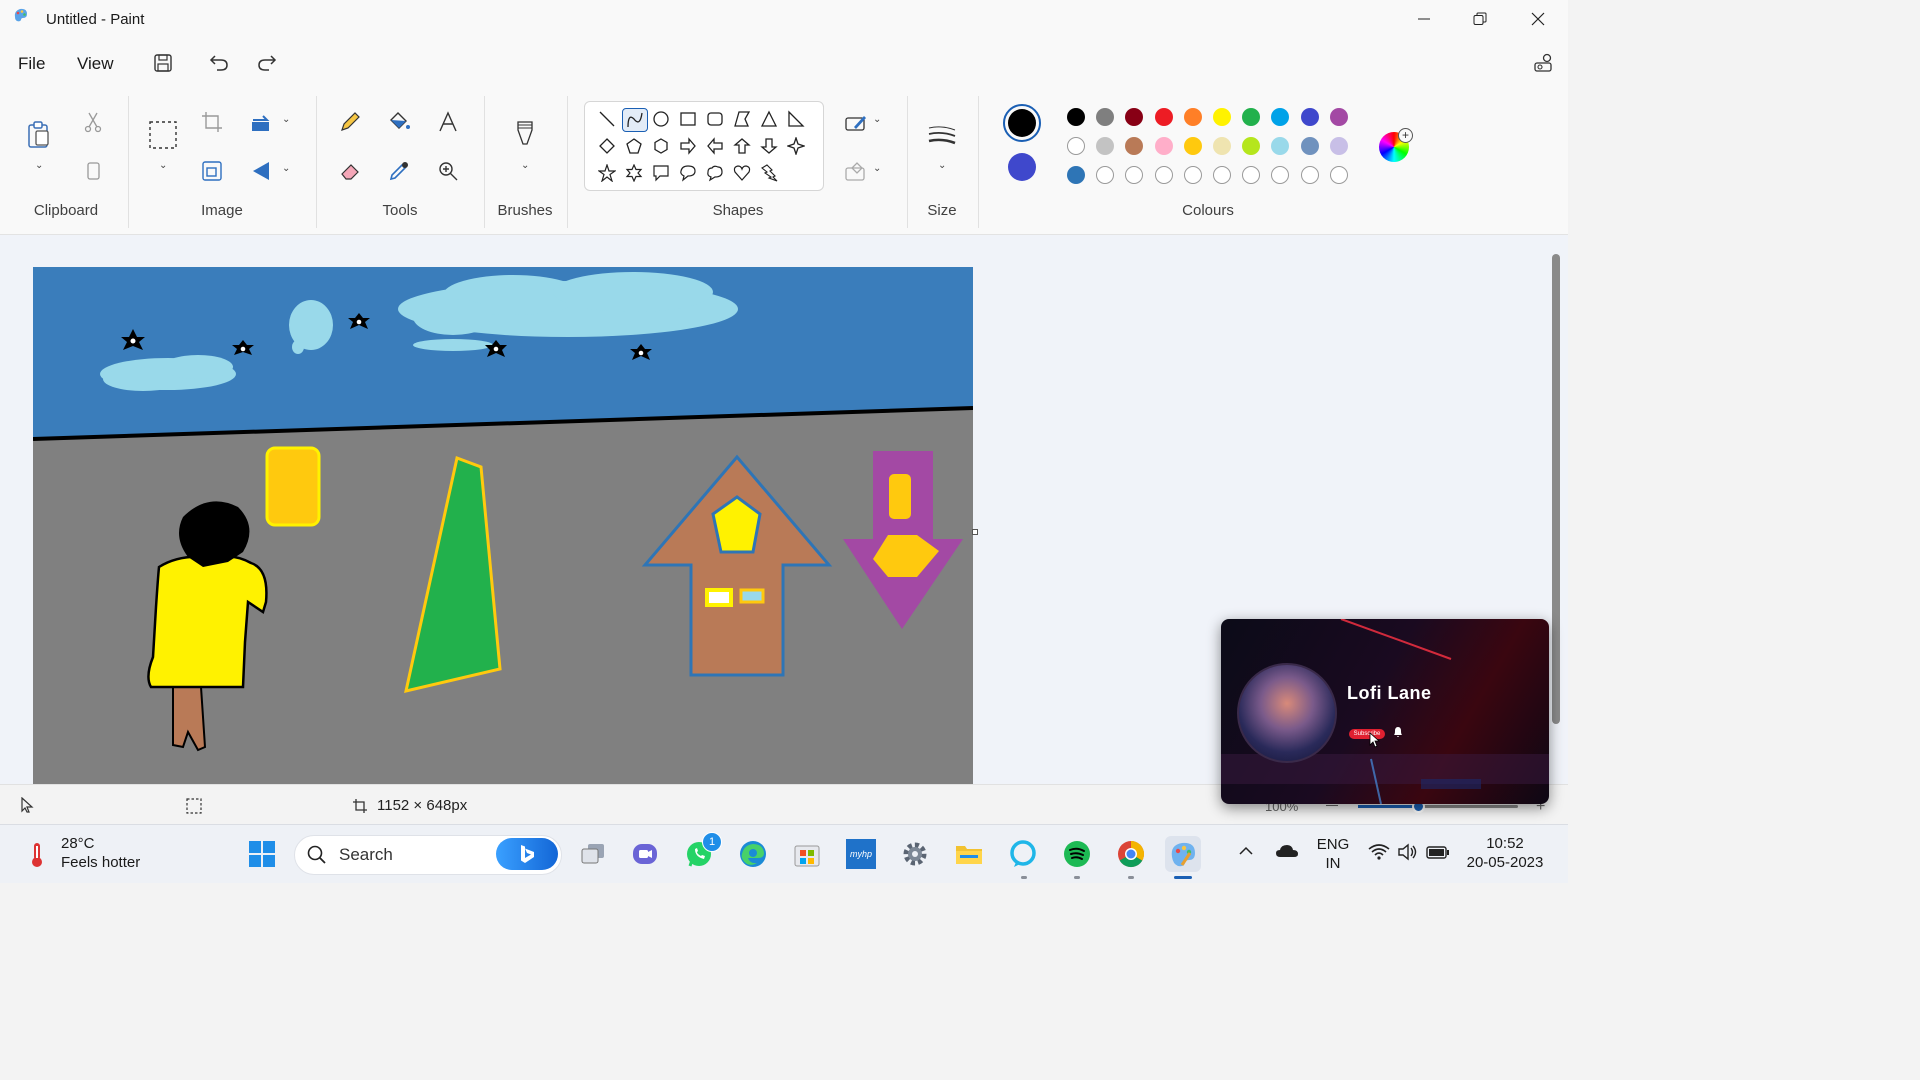 This screenshot has height=1080, width=1920. Describe the element at coordinates (39, 135) in the screenshot. I see `paste-button` at that location.